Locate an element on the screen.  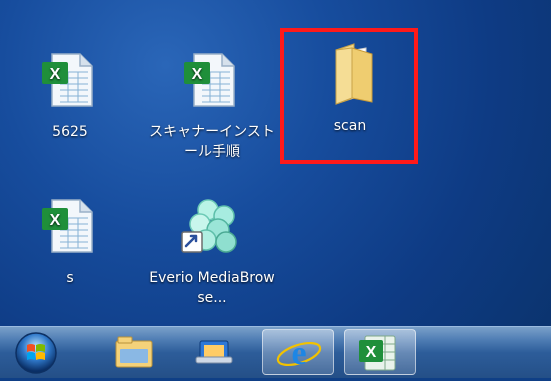
folder-icon is located at coordinates (350, 74).